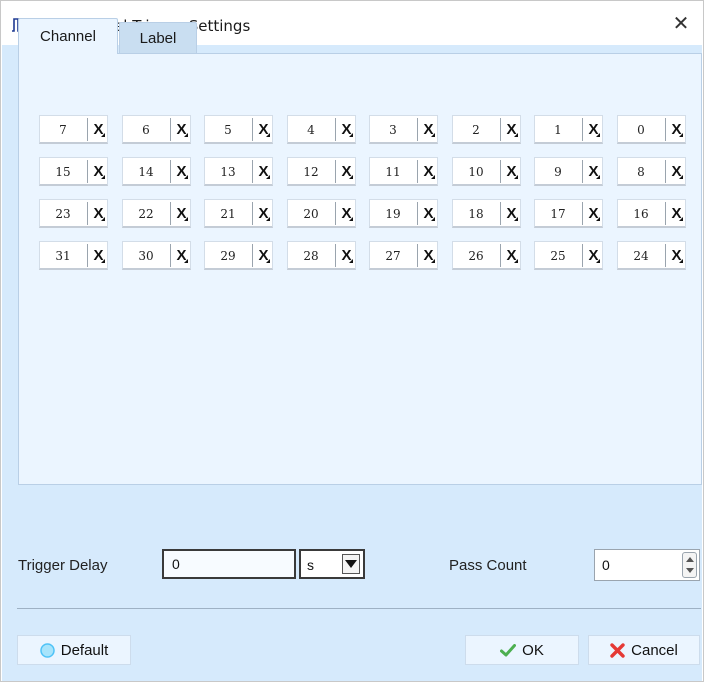 The width and height of the screenshot is (704, 682). Describe the element at coordinates (558, 255) in the screenshot. I see `channel-number: 25` at that location.